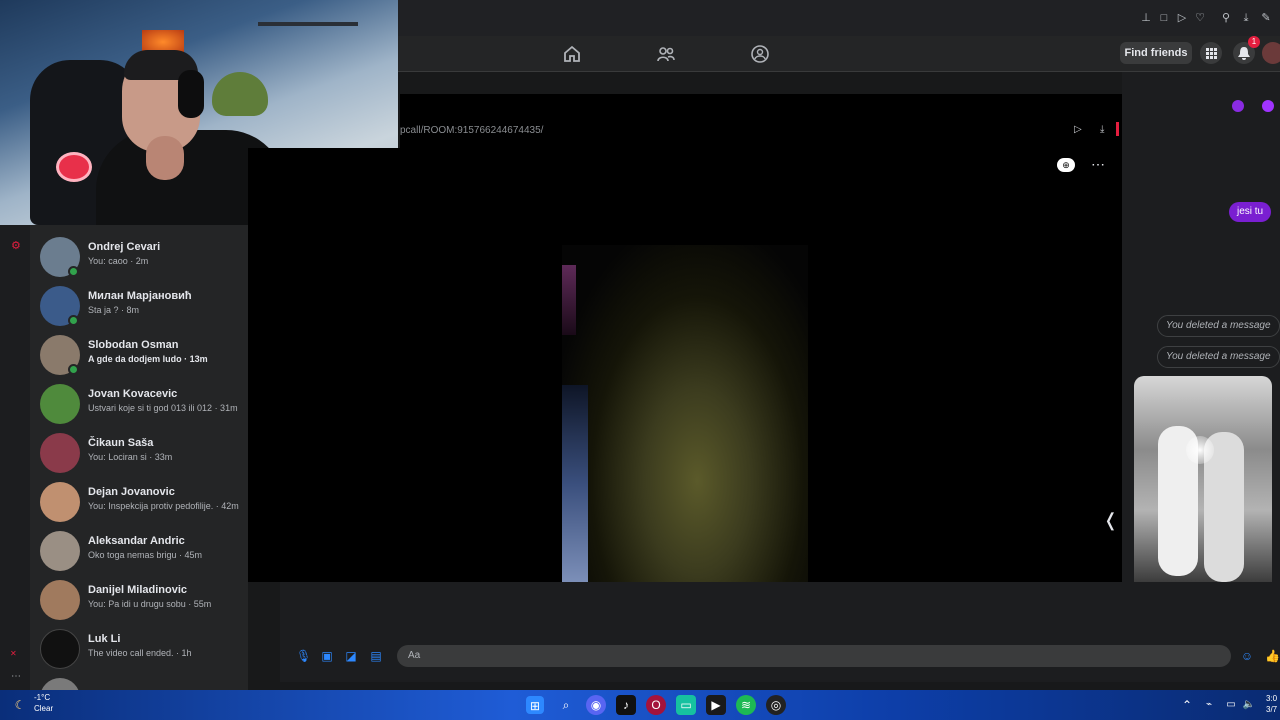 This screenshot has height=720, width=1280. Describe the element at coordinates (656, 705) in the screenshot. I see `opera-icon: O` at that location.